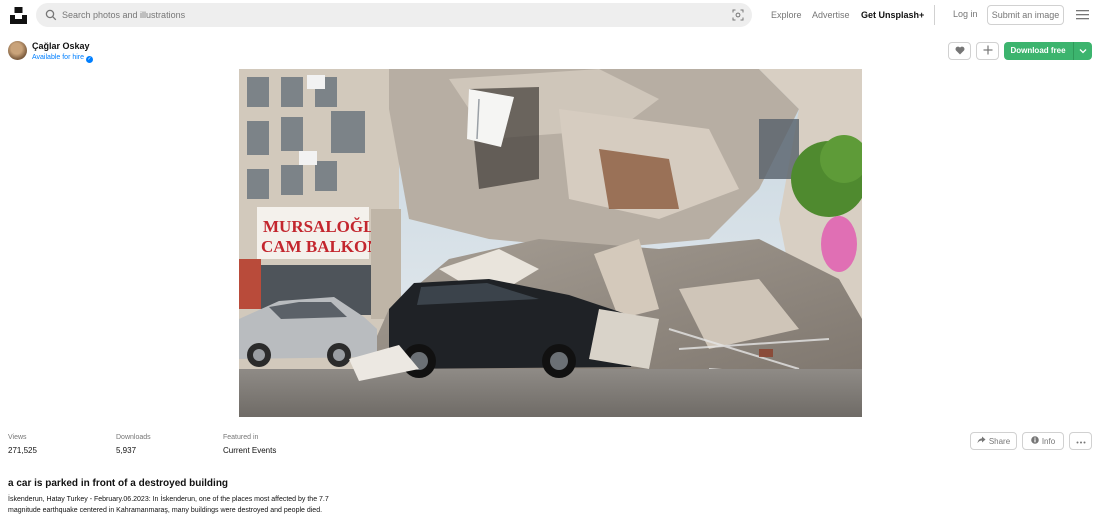  Describe the element at coordinates (738, 15) in the screenshot. I see `visual-search-icon` at that location.